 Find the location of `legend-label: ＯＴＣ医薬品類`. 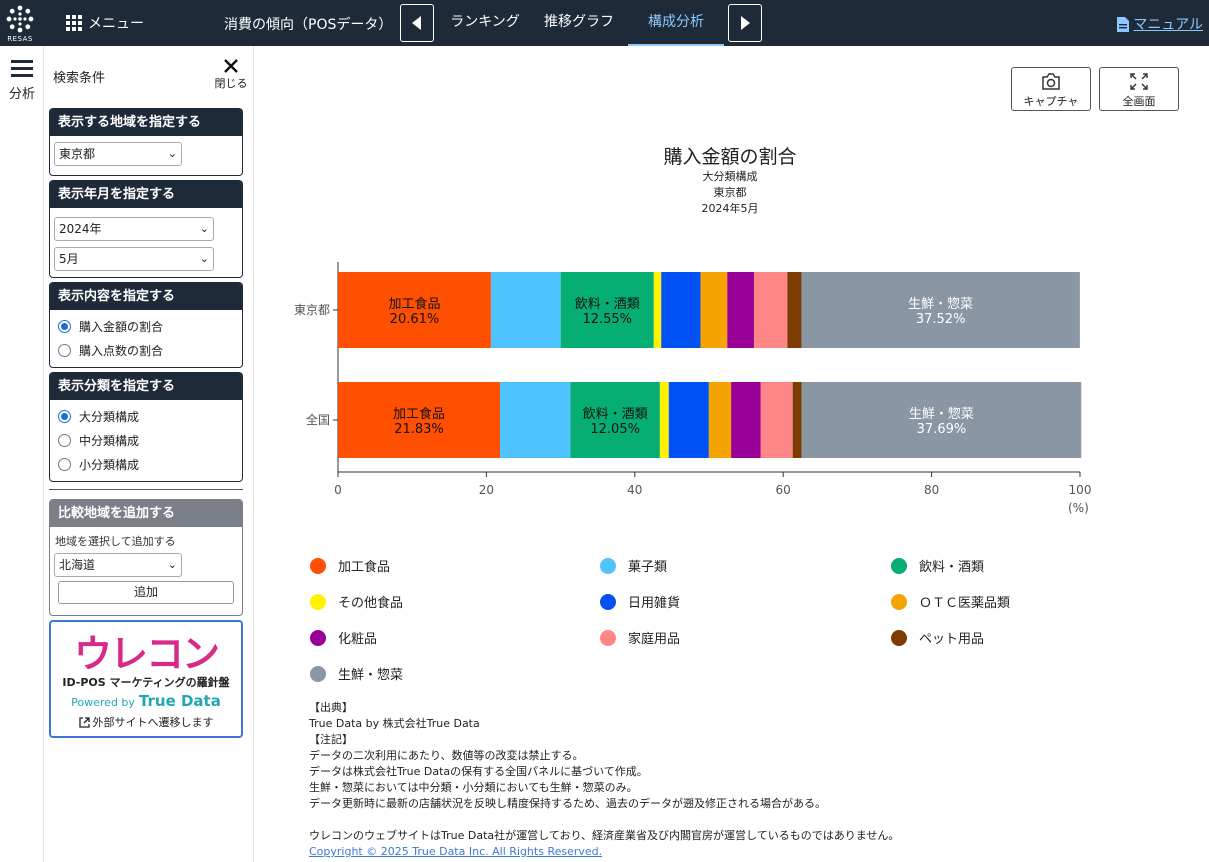

legend-label: ＯＴＣ医薬品類 is located at coordinates (965, 603).